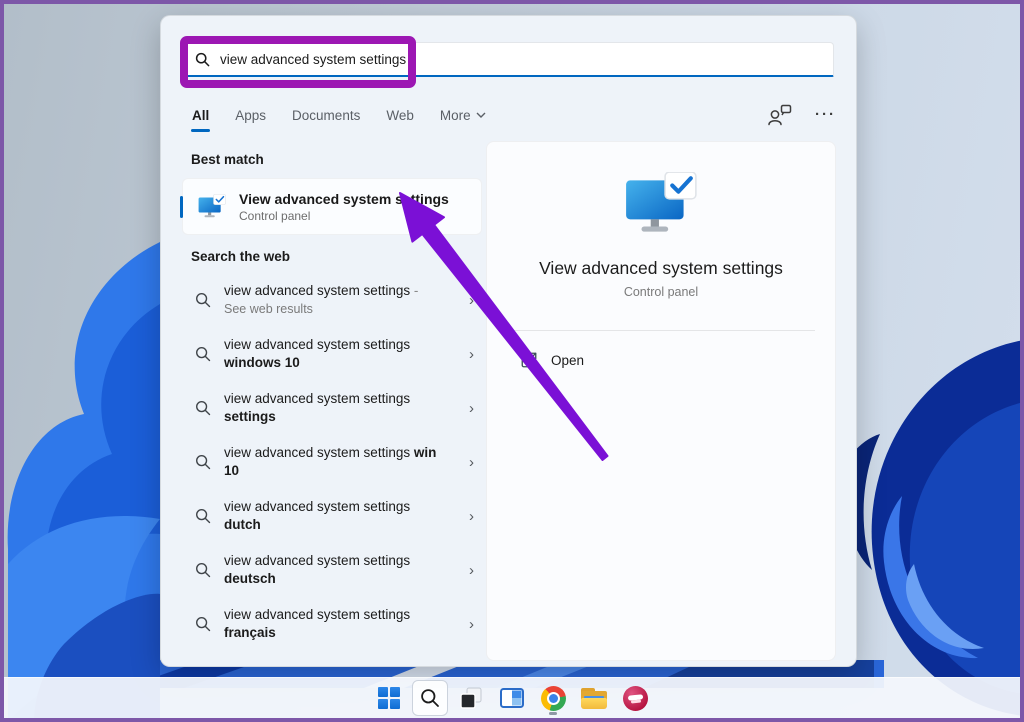 The image size is (1024, 722). I want to click on task-view-button, so click(471, 698).